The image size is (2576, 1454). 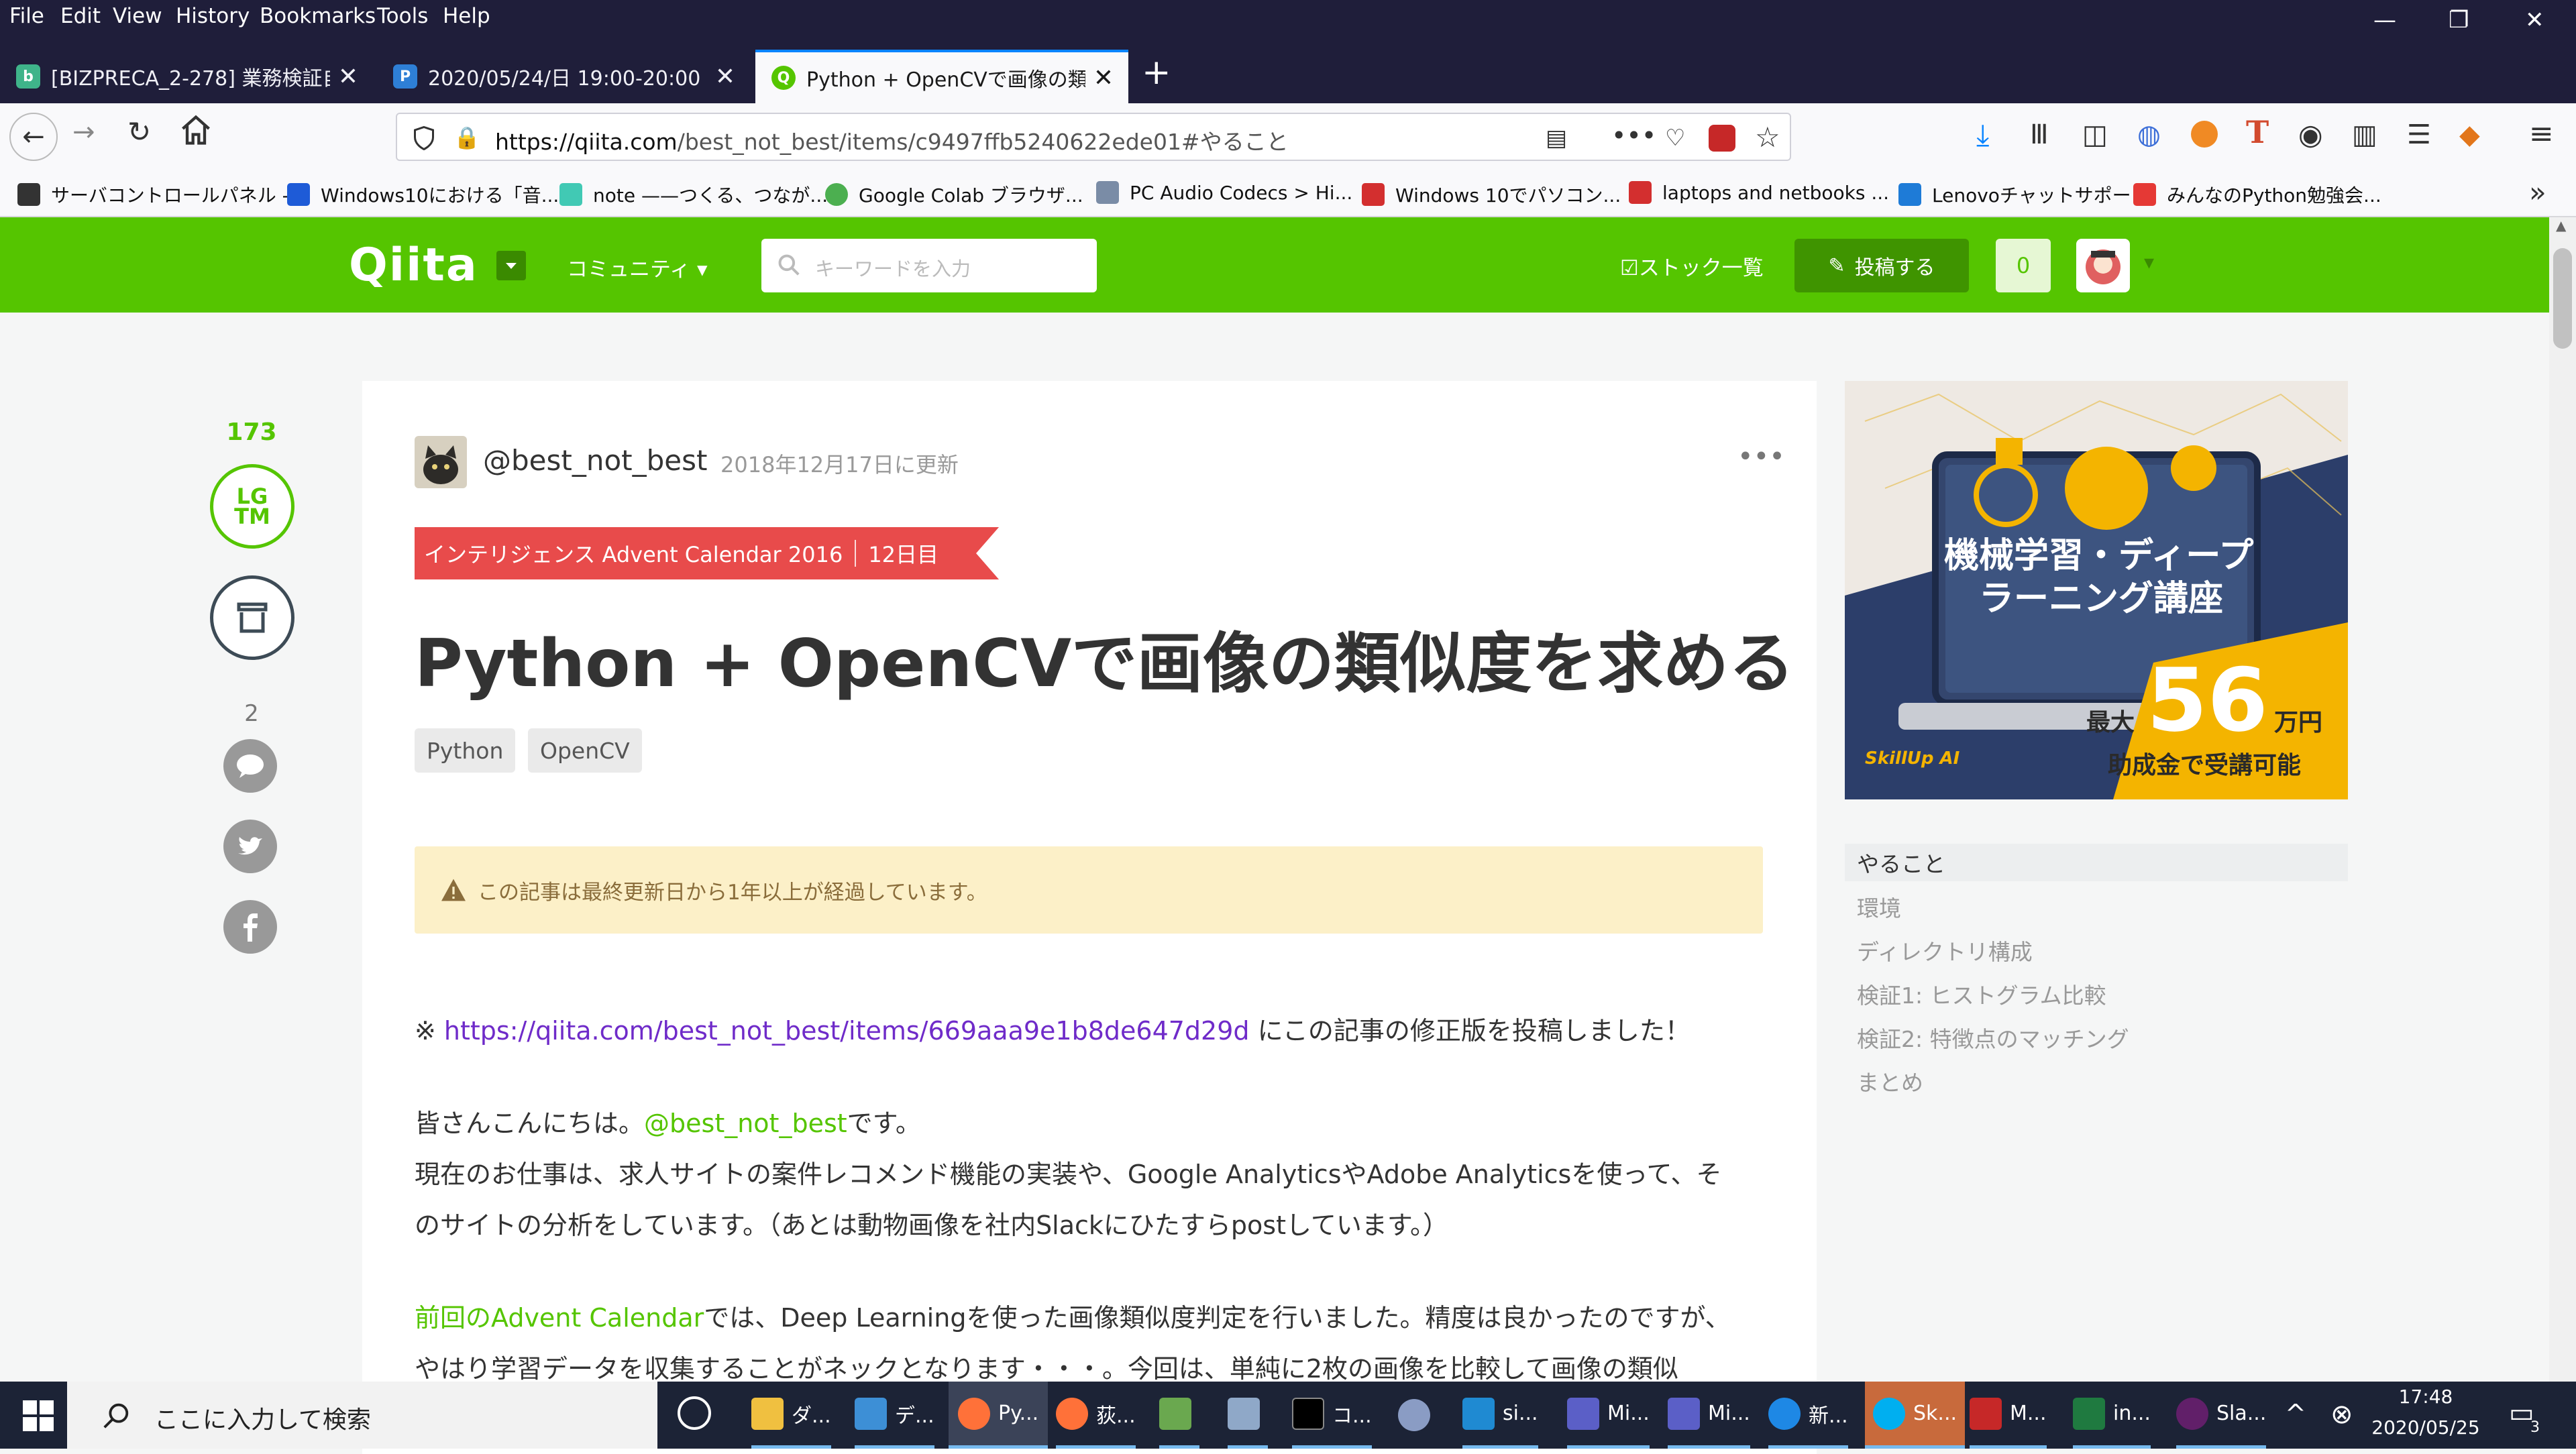 I want to click on new-tab-button: +, so click(x=1156, y=72).